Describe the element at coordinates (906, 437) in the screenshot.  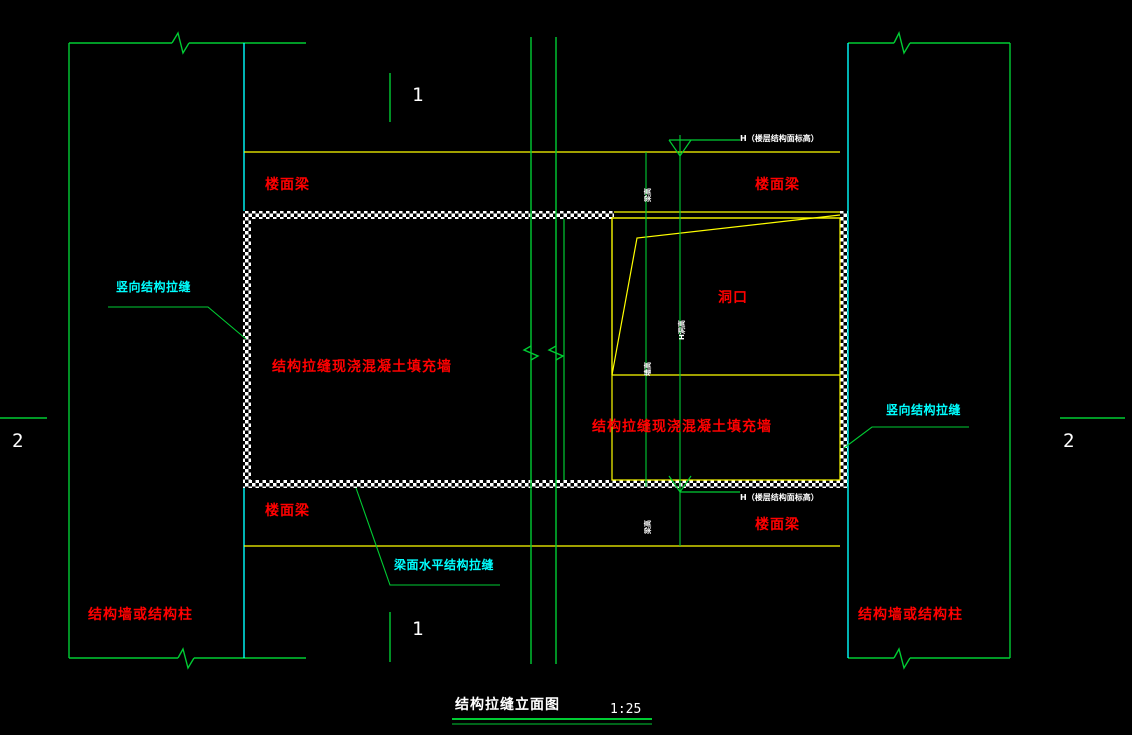
I see `leader-line-vertical-joint-right` at that location.